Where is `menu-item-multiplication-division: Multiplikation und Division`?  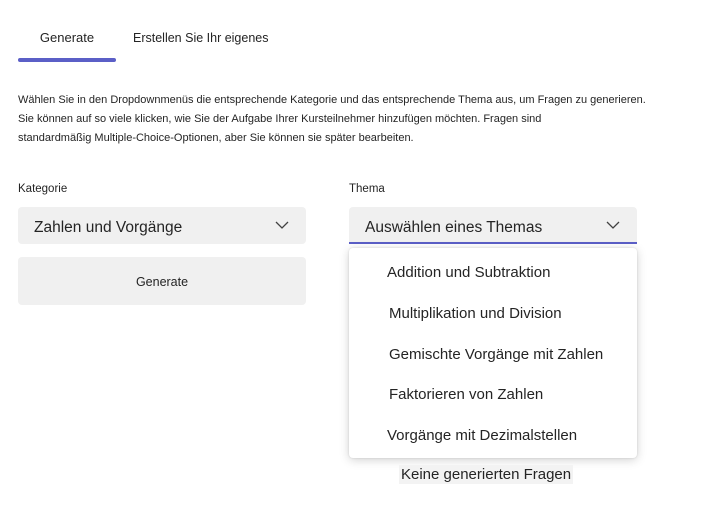
menu-item-multiplication-division: Multiplikation und Division is located at coordinates (493, 314).